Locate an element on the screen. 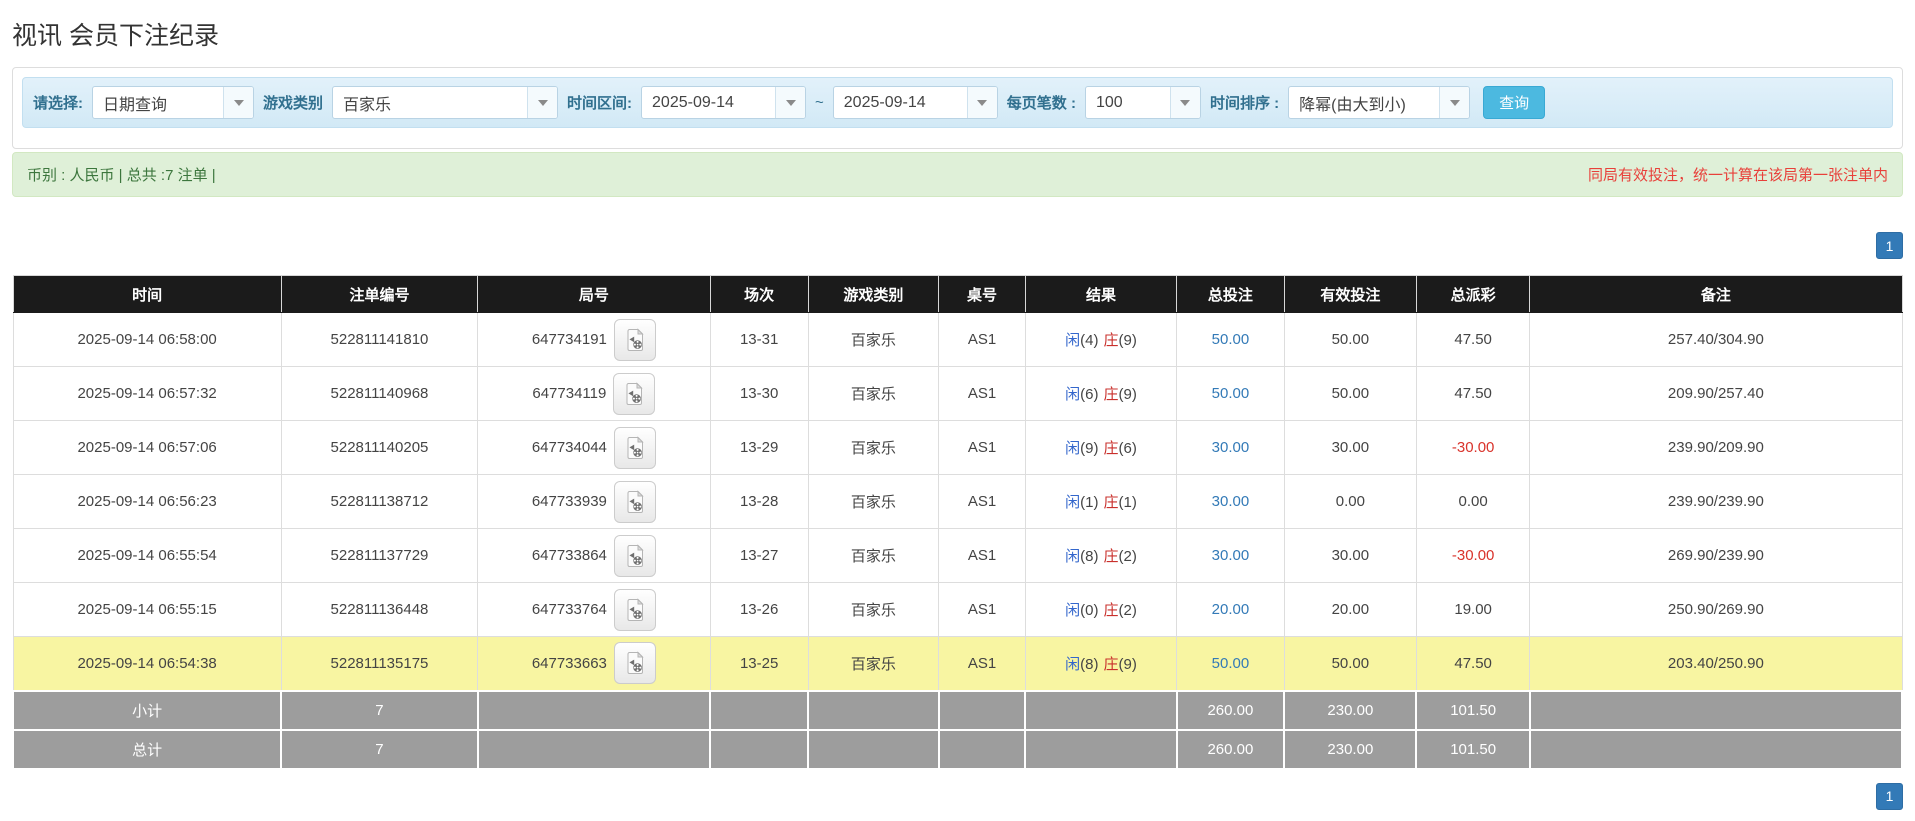 The height and width of the screenshot is (821, 1915). header-result: 结果 is located at coordinates (1101, 294).